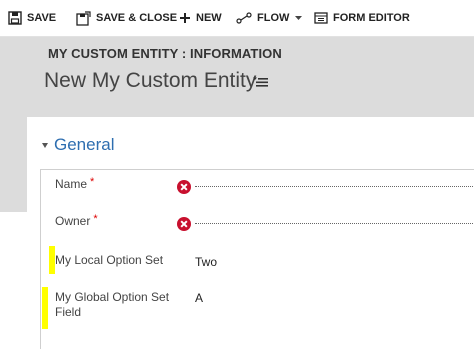  I want to click on flow-label: FLOW, so click(273, 18).